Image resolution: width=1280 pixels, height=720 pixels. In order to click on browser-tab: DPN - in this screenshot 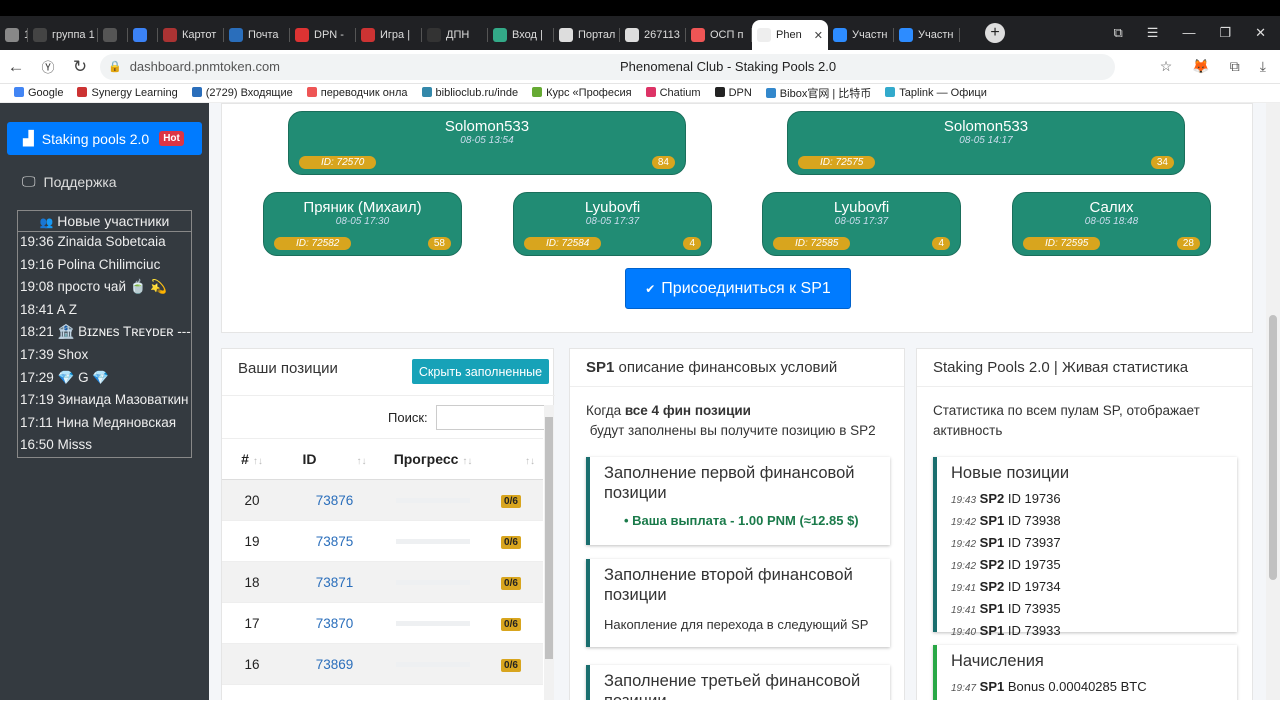, I will do `click(323, 35)`.